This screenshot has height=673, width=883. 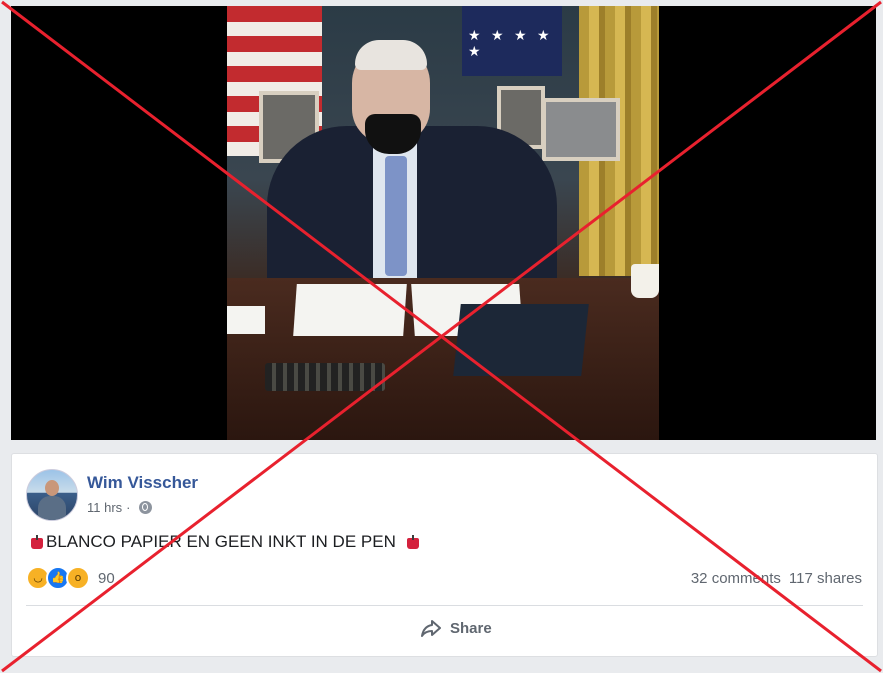 What do you see at coordinates (106, 578) in the screenshot?
I see `reaction-count: 90` at bounding box center [106, 578].